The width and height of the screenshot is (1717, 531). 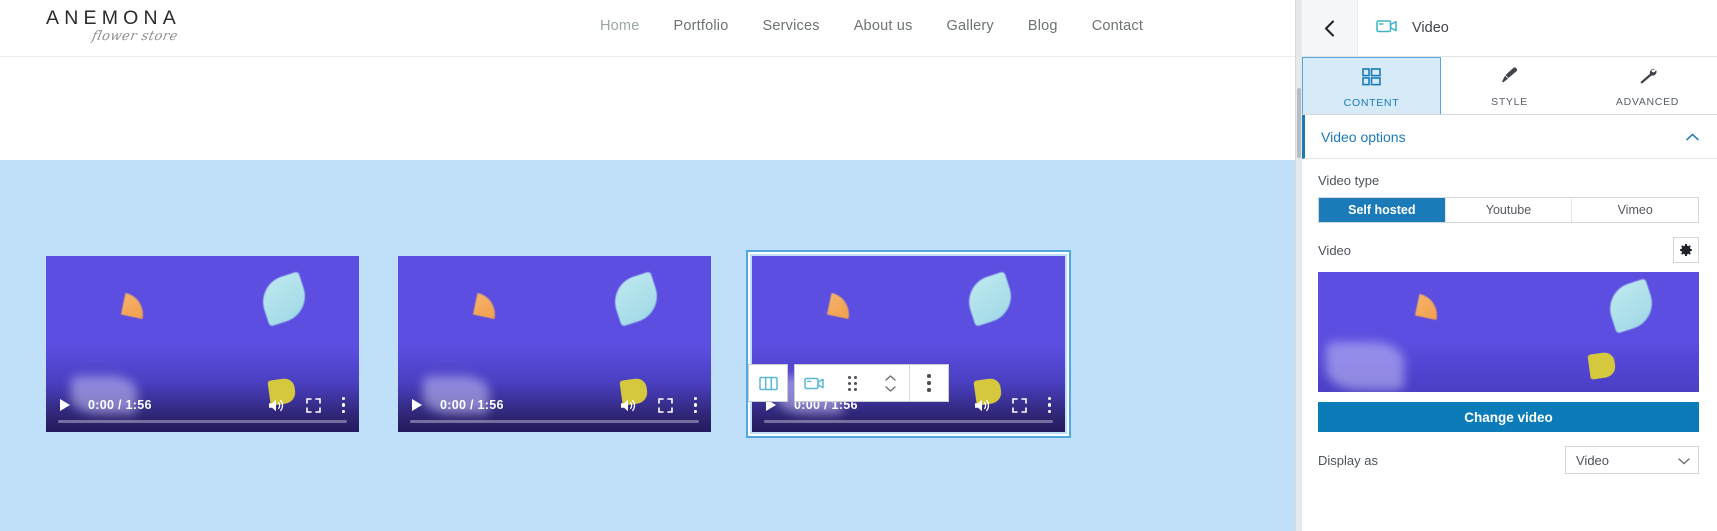 I want to click on nav-link-blog: Blog, so click(x=1043, y=26).